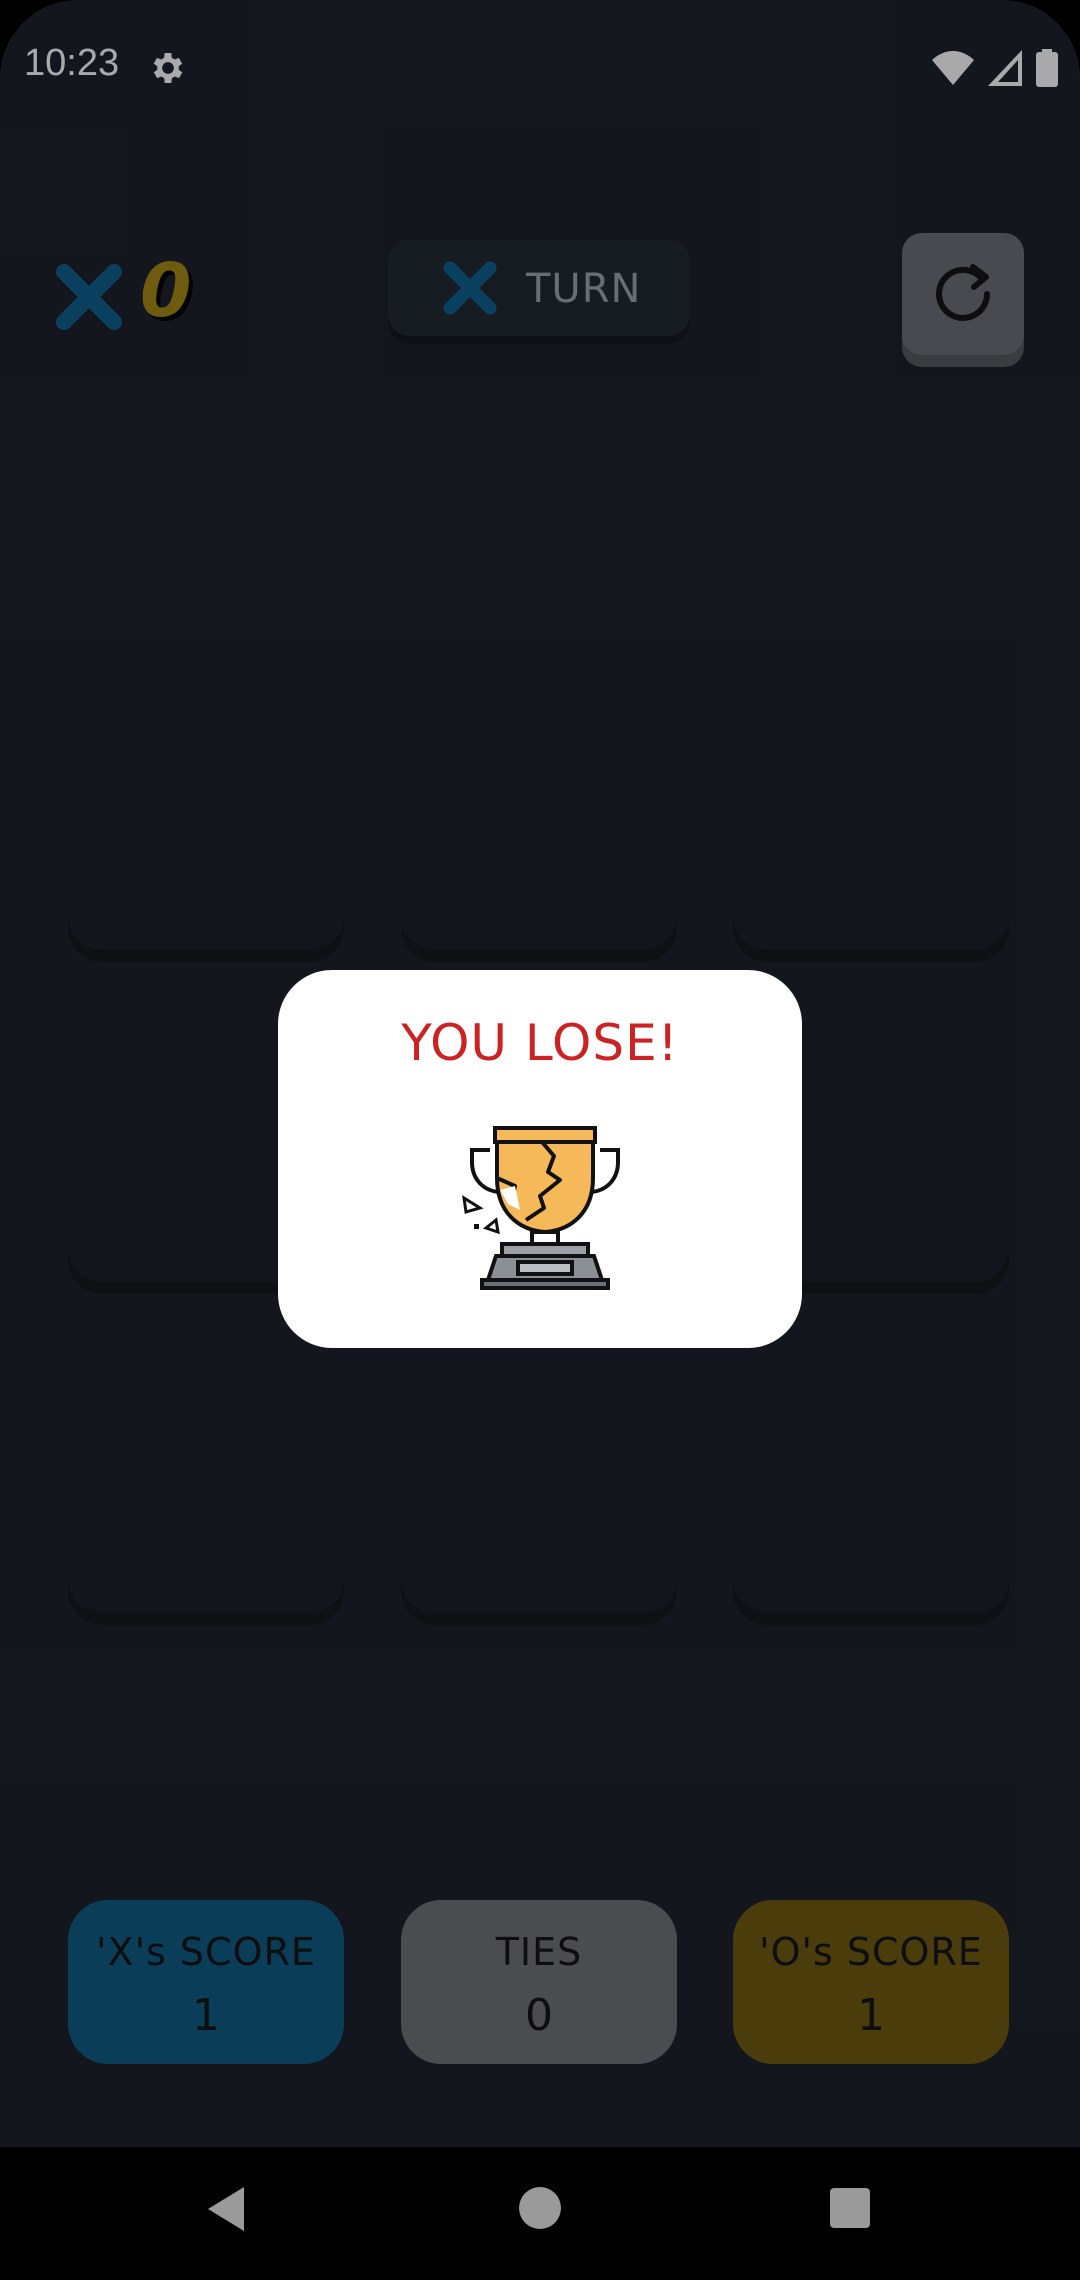  I want to click on result-dialog: YOU LOSE!, so click(540, 1159).